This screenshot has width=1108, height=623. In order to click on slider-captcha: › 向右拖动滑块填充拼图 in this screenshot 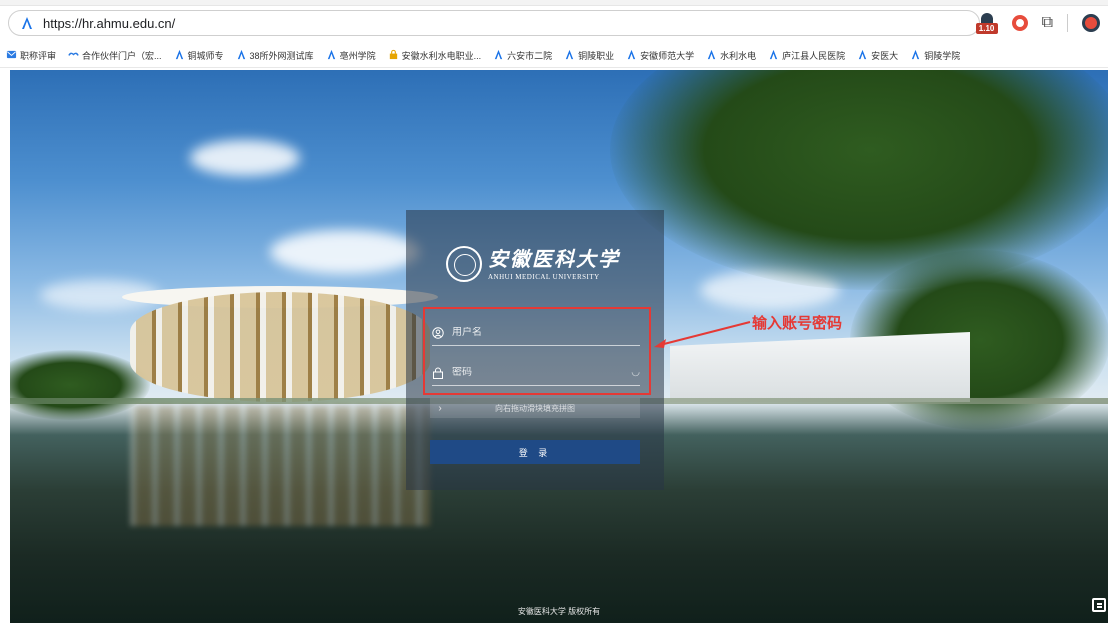, I will do `click(535, 408)`.